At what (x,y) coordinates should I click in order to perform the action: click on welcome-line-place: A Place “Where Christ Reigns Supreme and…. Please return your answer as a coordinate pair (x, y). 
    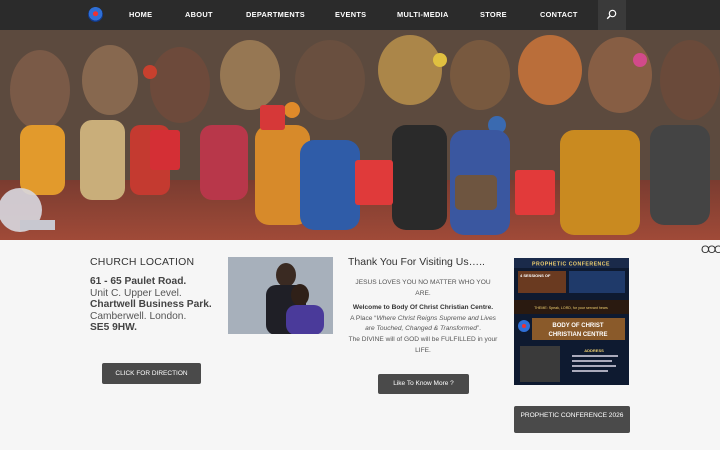
    Looking at the image, I should click on (423, 324).